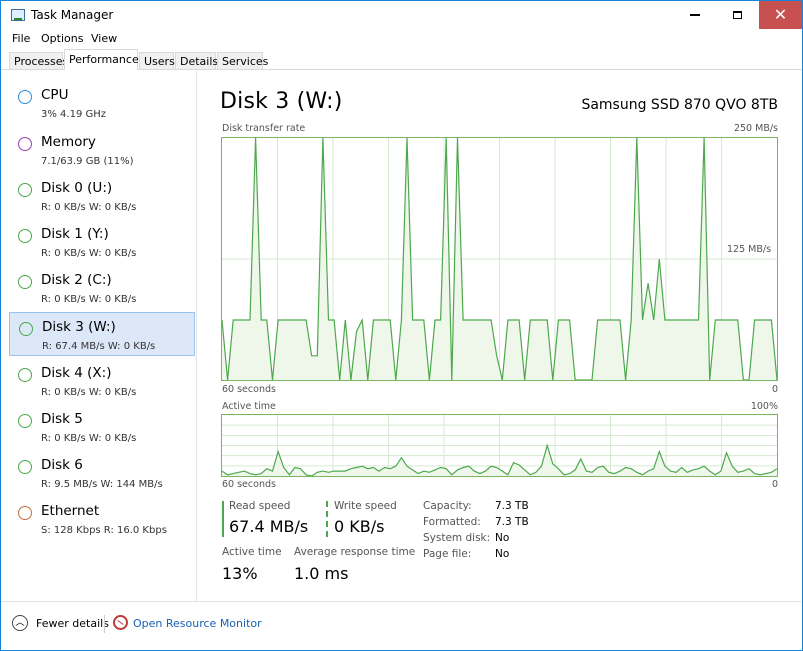  Describe the element at coordinates (18, 15) in the screenshot. I see `task-manager-icon` at that location.